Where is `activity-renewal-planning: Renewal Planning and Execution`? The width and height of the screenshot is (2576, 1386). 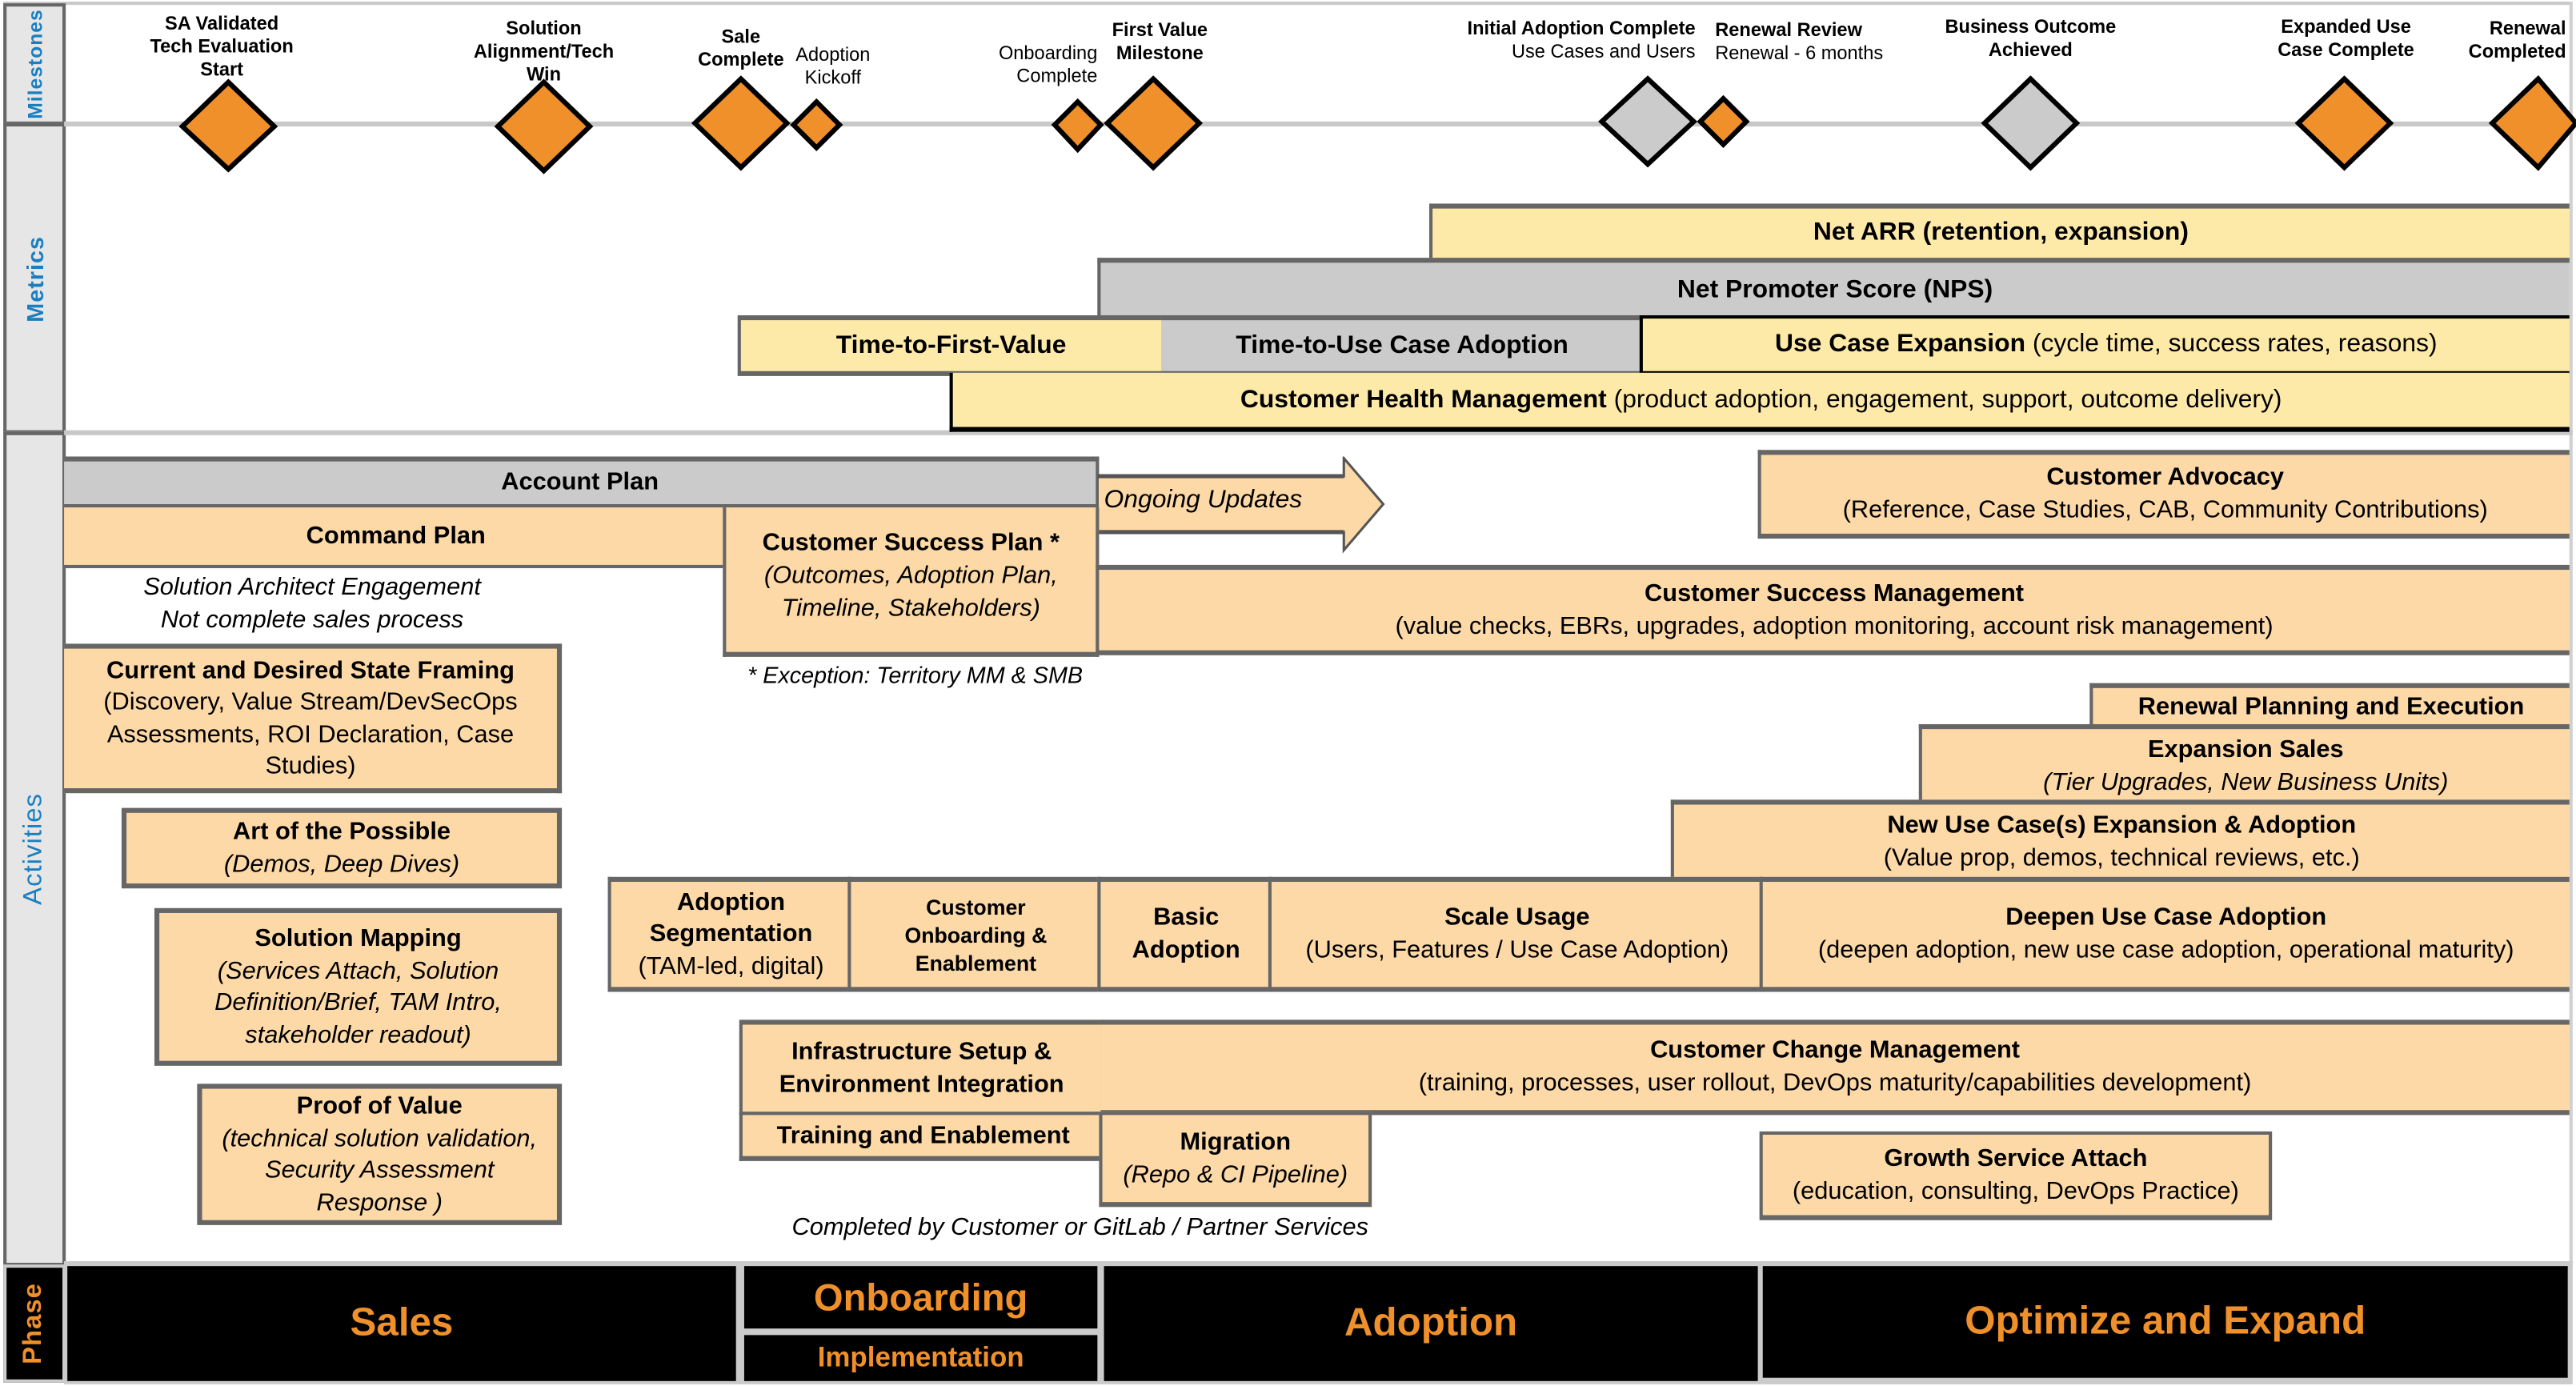
activity-renewal-planning: Renewal Planning and Execution is located at coordinates (2329, 705).